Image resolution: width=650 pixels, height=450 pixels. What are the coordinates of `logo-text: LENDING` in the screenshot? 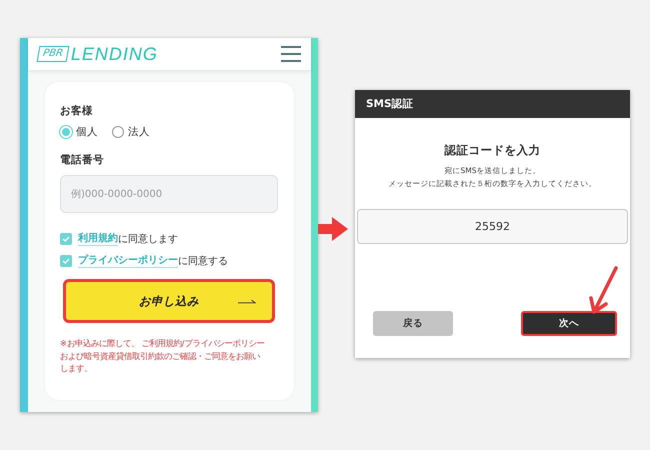 It's located at (114, 54).